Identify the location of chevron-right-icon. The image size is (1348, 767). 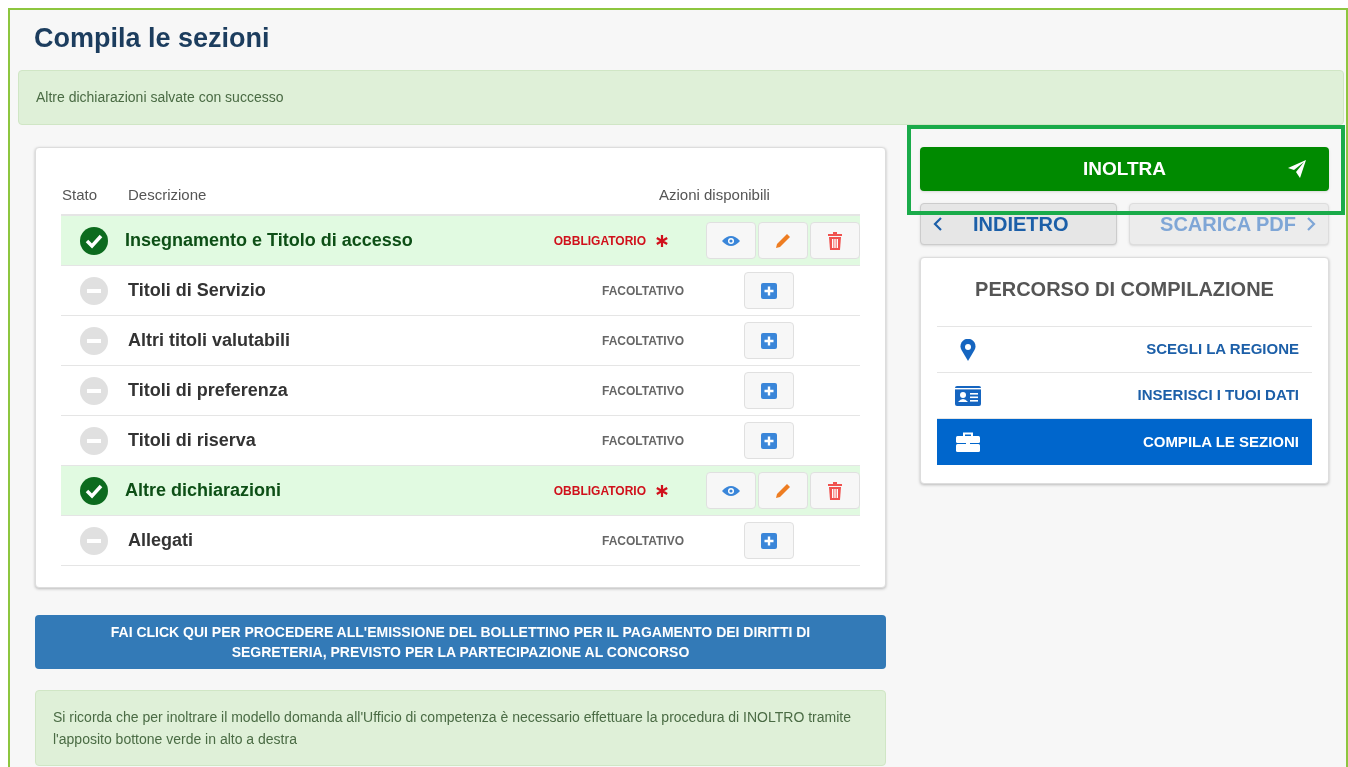
(1311, 224).